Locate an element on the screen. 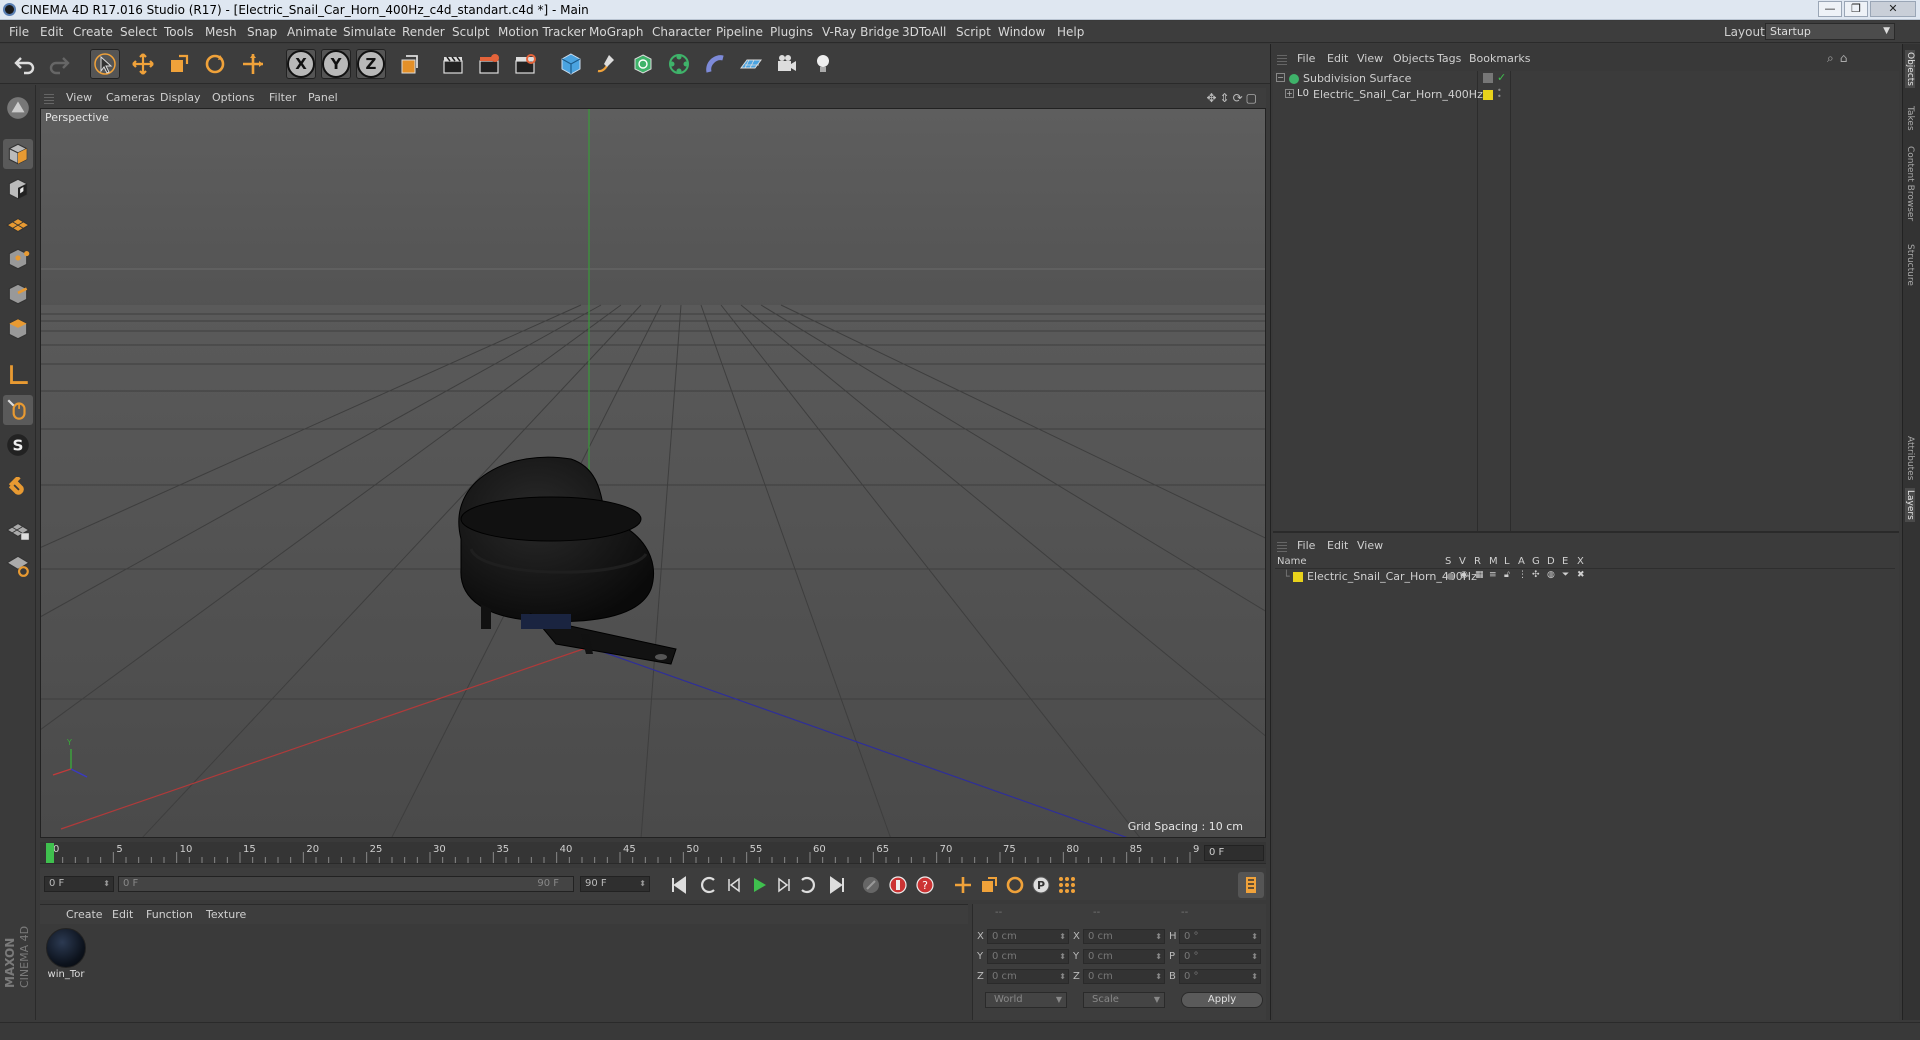 Image resolution: width=1920 pixels, height=1040 pixels. lm-menu-edit: Edit is located at coordinates (1337, 545).